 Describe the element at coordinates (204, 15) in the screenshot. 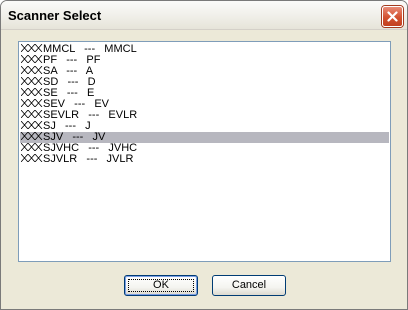

I see `title-bar: Scanner Select` at that location.